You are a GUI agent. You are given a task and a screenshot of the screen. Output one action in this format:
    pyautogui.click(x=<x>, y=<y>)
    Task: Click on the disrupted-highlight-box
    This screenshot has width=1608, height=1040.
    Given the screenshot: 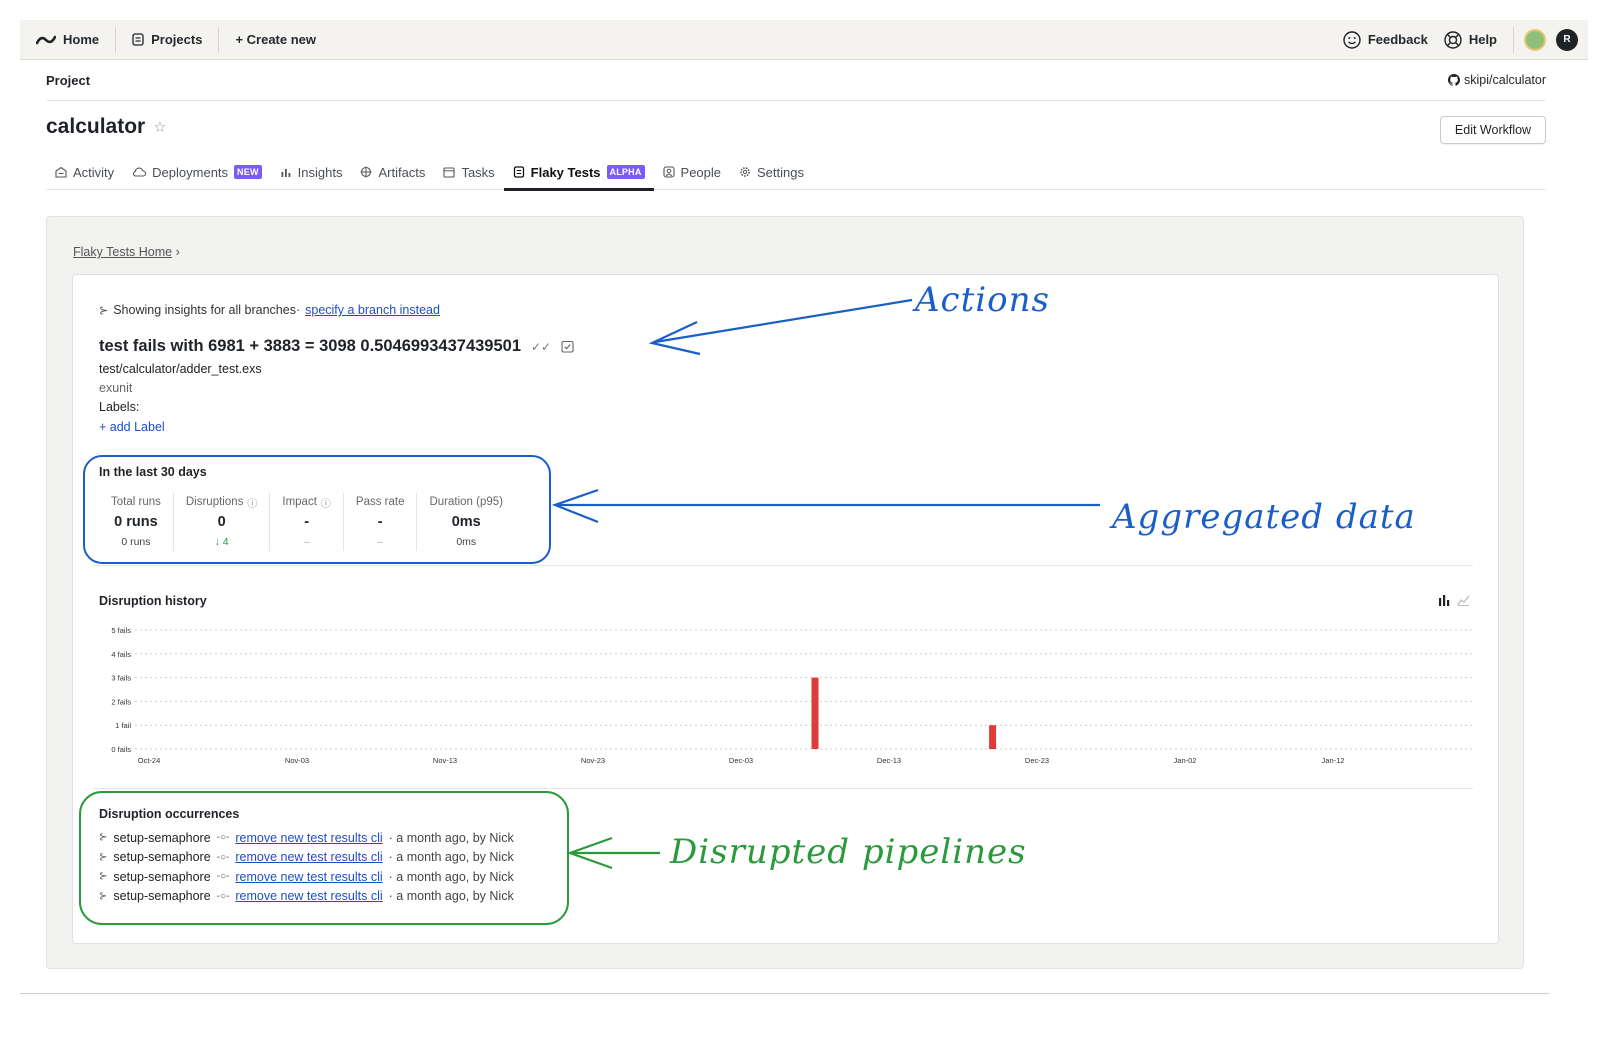 What is the action you would take?
    pyautogui.click(x=324, y=858)
    